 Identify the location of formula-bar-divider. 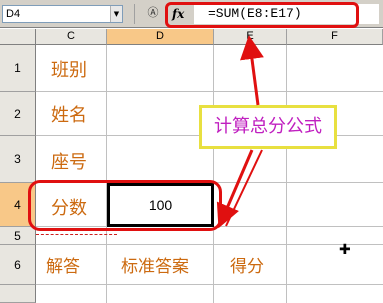
(134, 14).